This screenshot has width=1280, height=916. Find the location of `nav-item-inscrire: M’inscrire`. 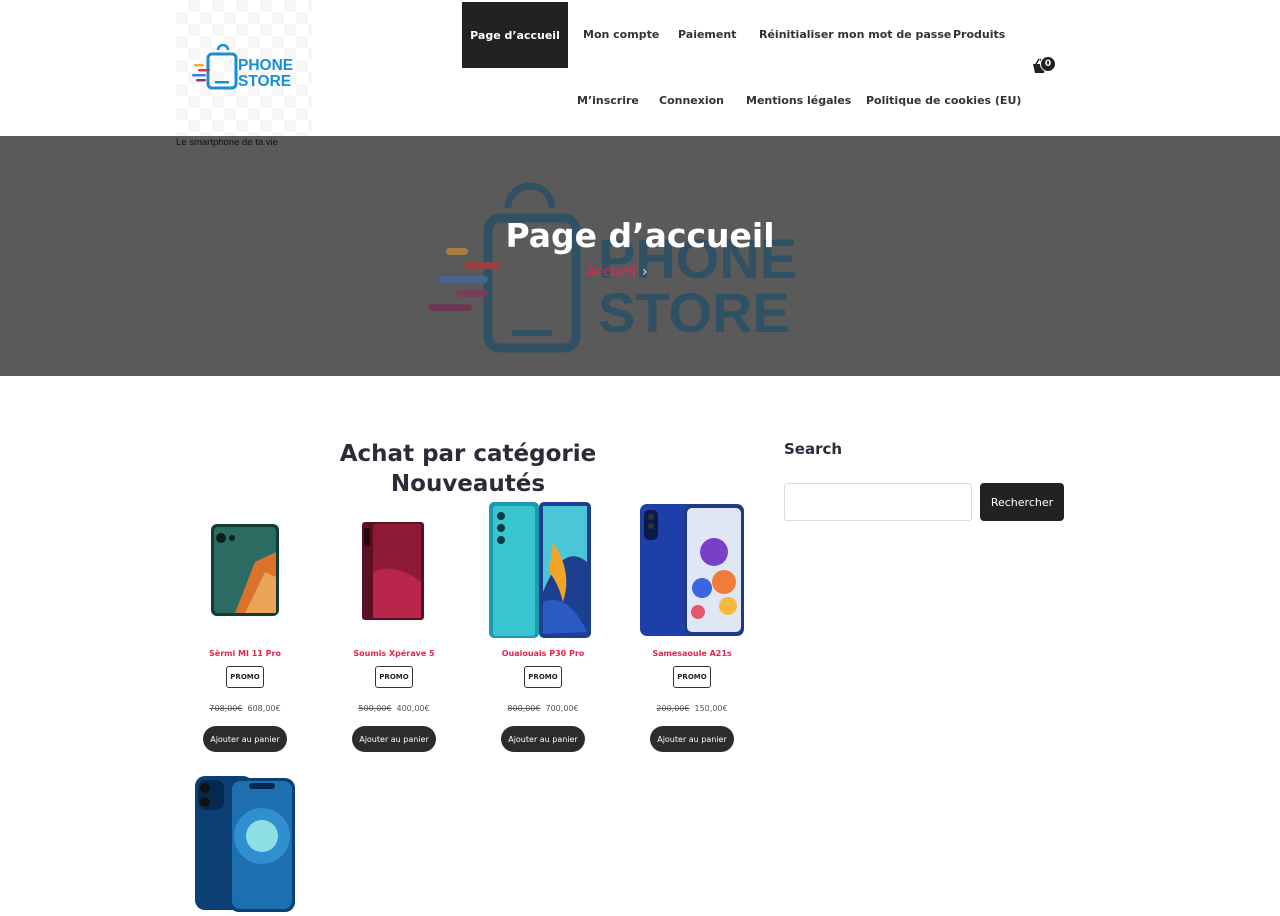

nav-item-inscrire: M’inscrire is located at coordinates (608, 100).